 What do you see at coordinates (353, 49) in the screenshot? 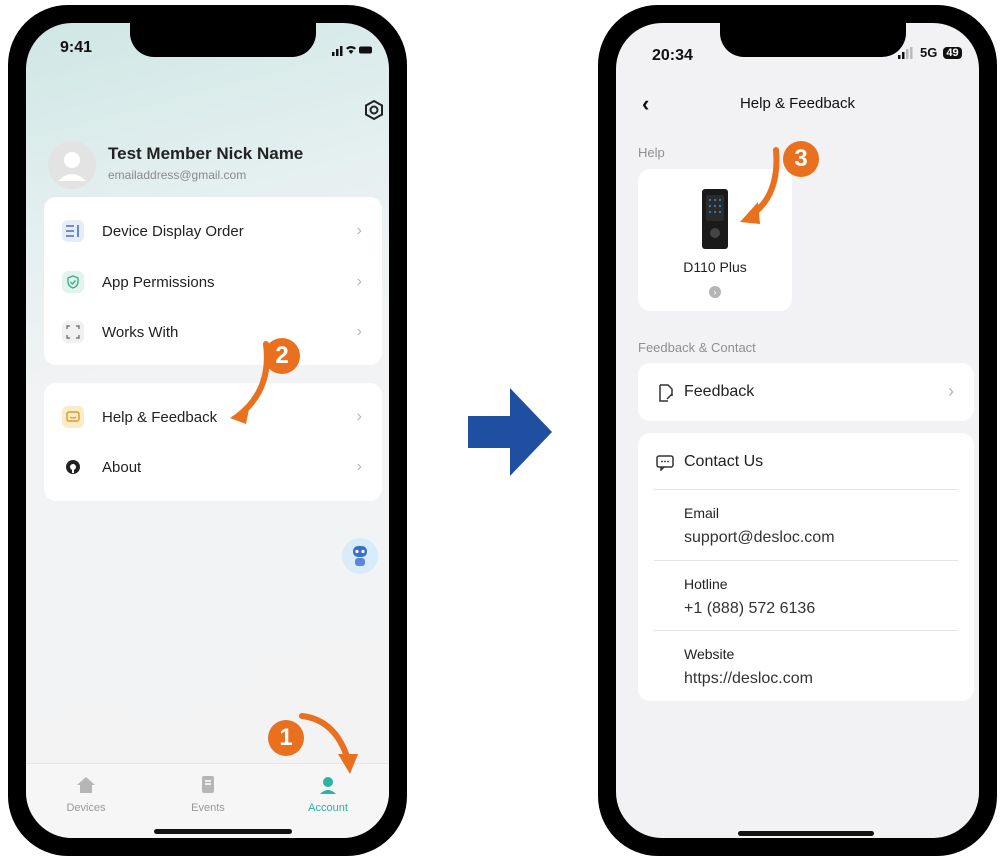
I see `status-icons` at bounding box center [353, 49].